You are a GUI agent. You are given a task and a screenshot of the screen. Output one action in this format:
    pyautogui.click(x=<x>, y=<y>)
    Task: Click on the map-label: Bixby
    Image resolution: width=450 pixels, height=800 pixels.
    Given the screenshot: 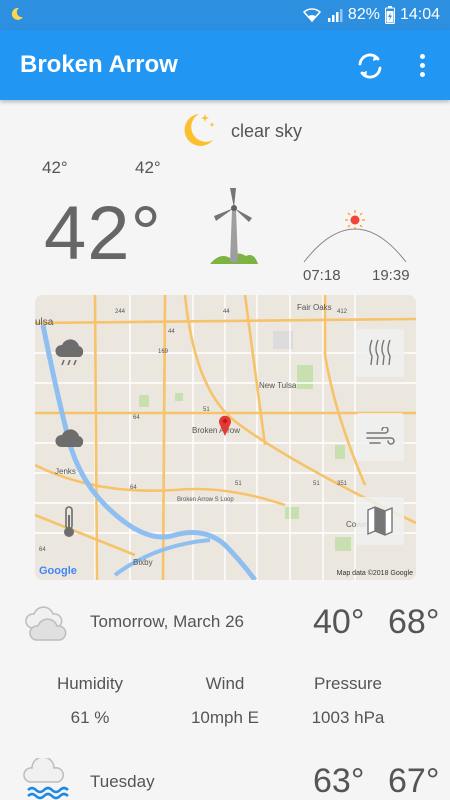 What is the action you would take?
    pyautogui.click(x=143, y=562)
    